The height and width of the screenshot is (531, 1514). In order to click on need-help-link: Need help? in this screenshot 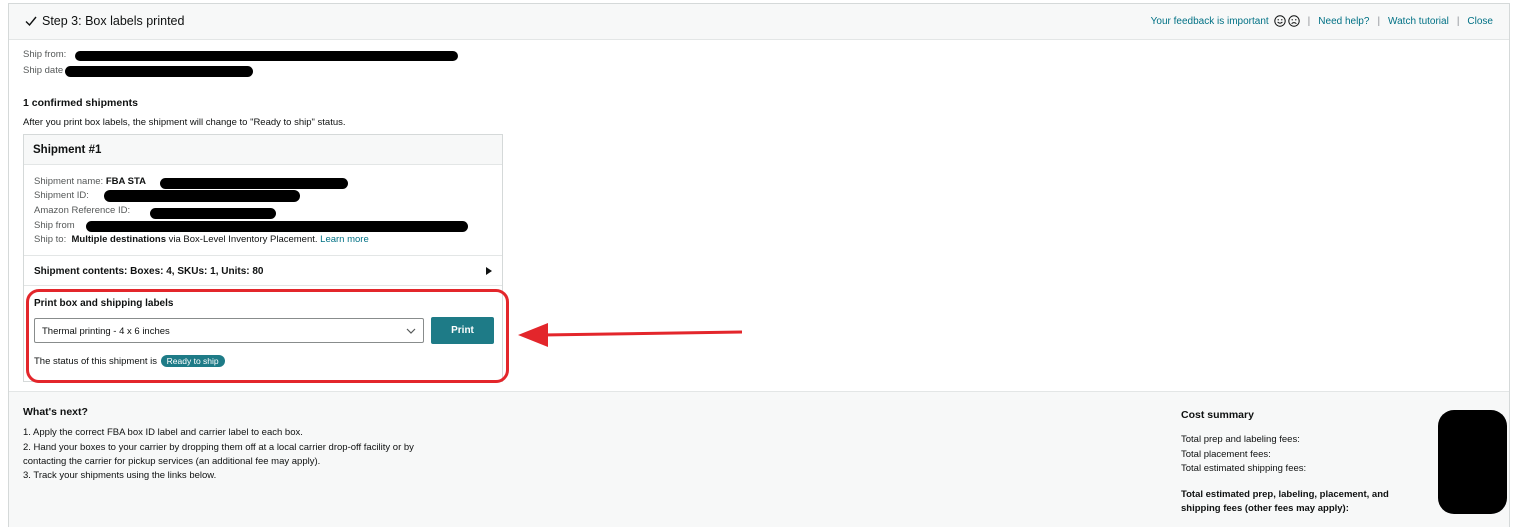, I will do `click(1343, 21)`.